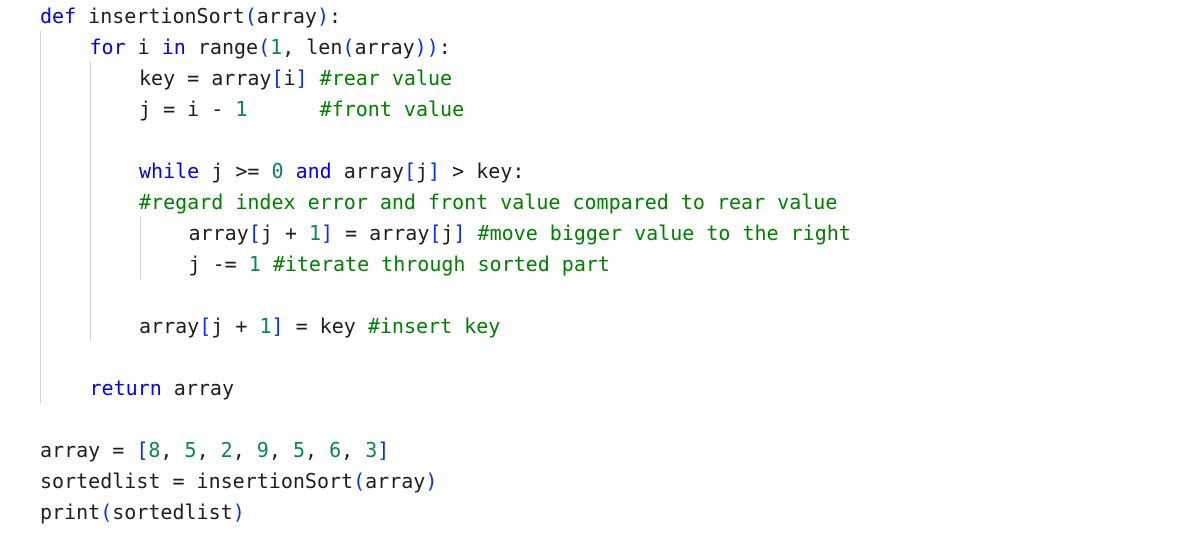 This screenshot has width=1194, height=536. Describe the element at coordinates (154, 450) in the screenshot. I see `code-number: 8` at that location.